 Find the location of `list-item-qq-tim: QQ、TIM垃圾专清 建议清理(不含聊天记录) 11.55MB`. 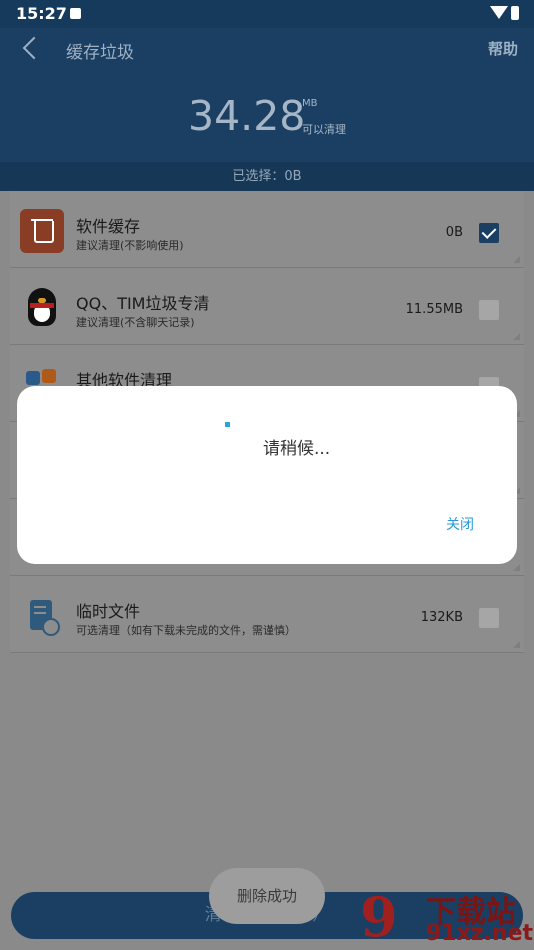

list-item-qq-tim: QQ、TIM垃圾专清 建议清理(不含聊天记录) 11.55MB is located at coordinates (267, 306).